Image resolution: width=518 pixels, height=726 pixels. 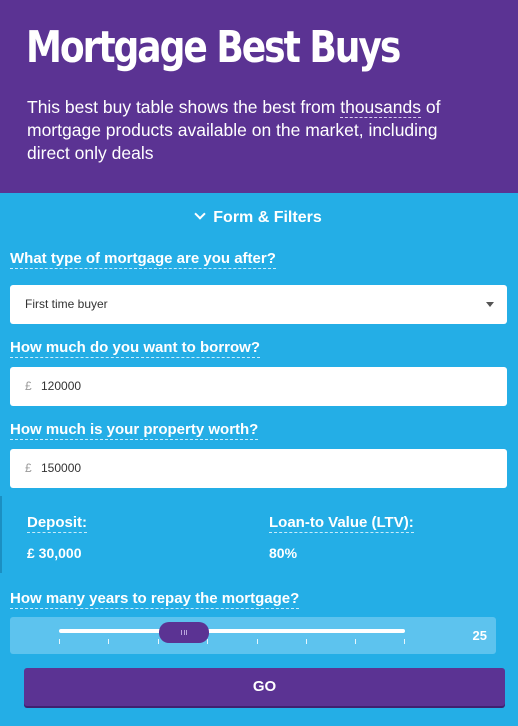 What do you see at coordinates (341, 523) in the screenshot?
I see `ltv-label: Loan-to Value (LTV):` at bounding box center [341, 523].